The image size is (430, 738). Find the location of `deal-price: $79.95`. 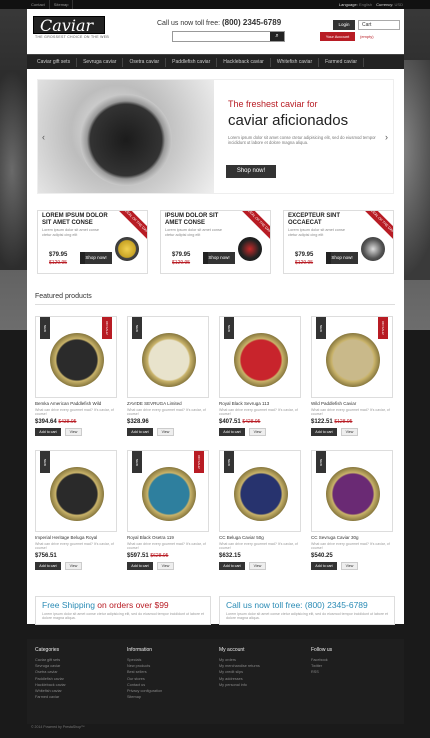

deal-price: $79.95 is located at coordinates (304, 255).